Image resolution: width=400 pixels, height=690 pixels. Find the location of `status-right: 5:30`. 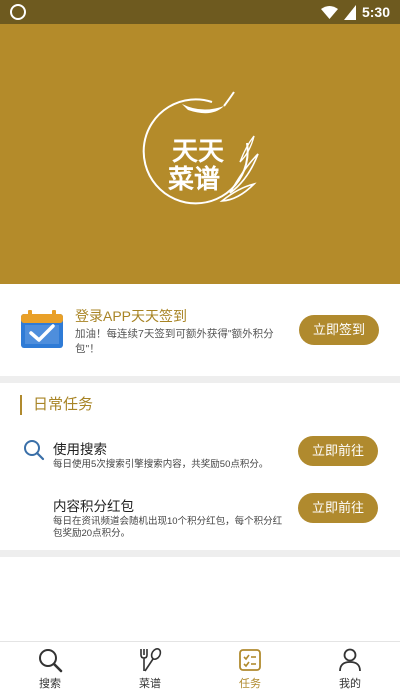

status-right: 5:30 is located at coordinates (355, 12).